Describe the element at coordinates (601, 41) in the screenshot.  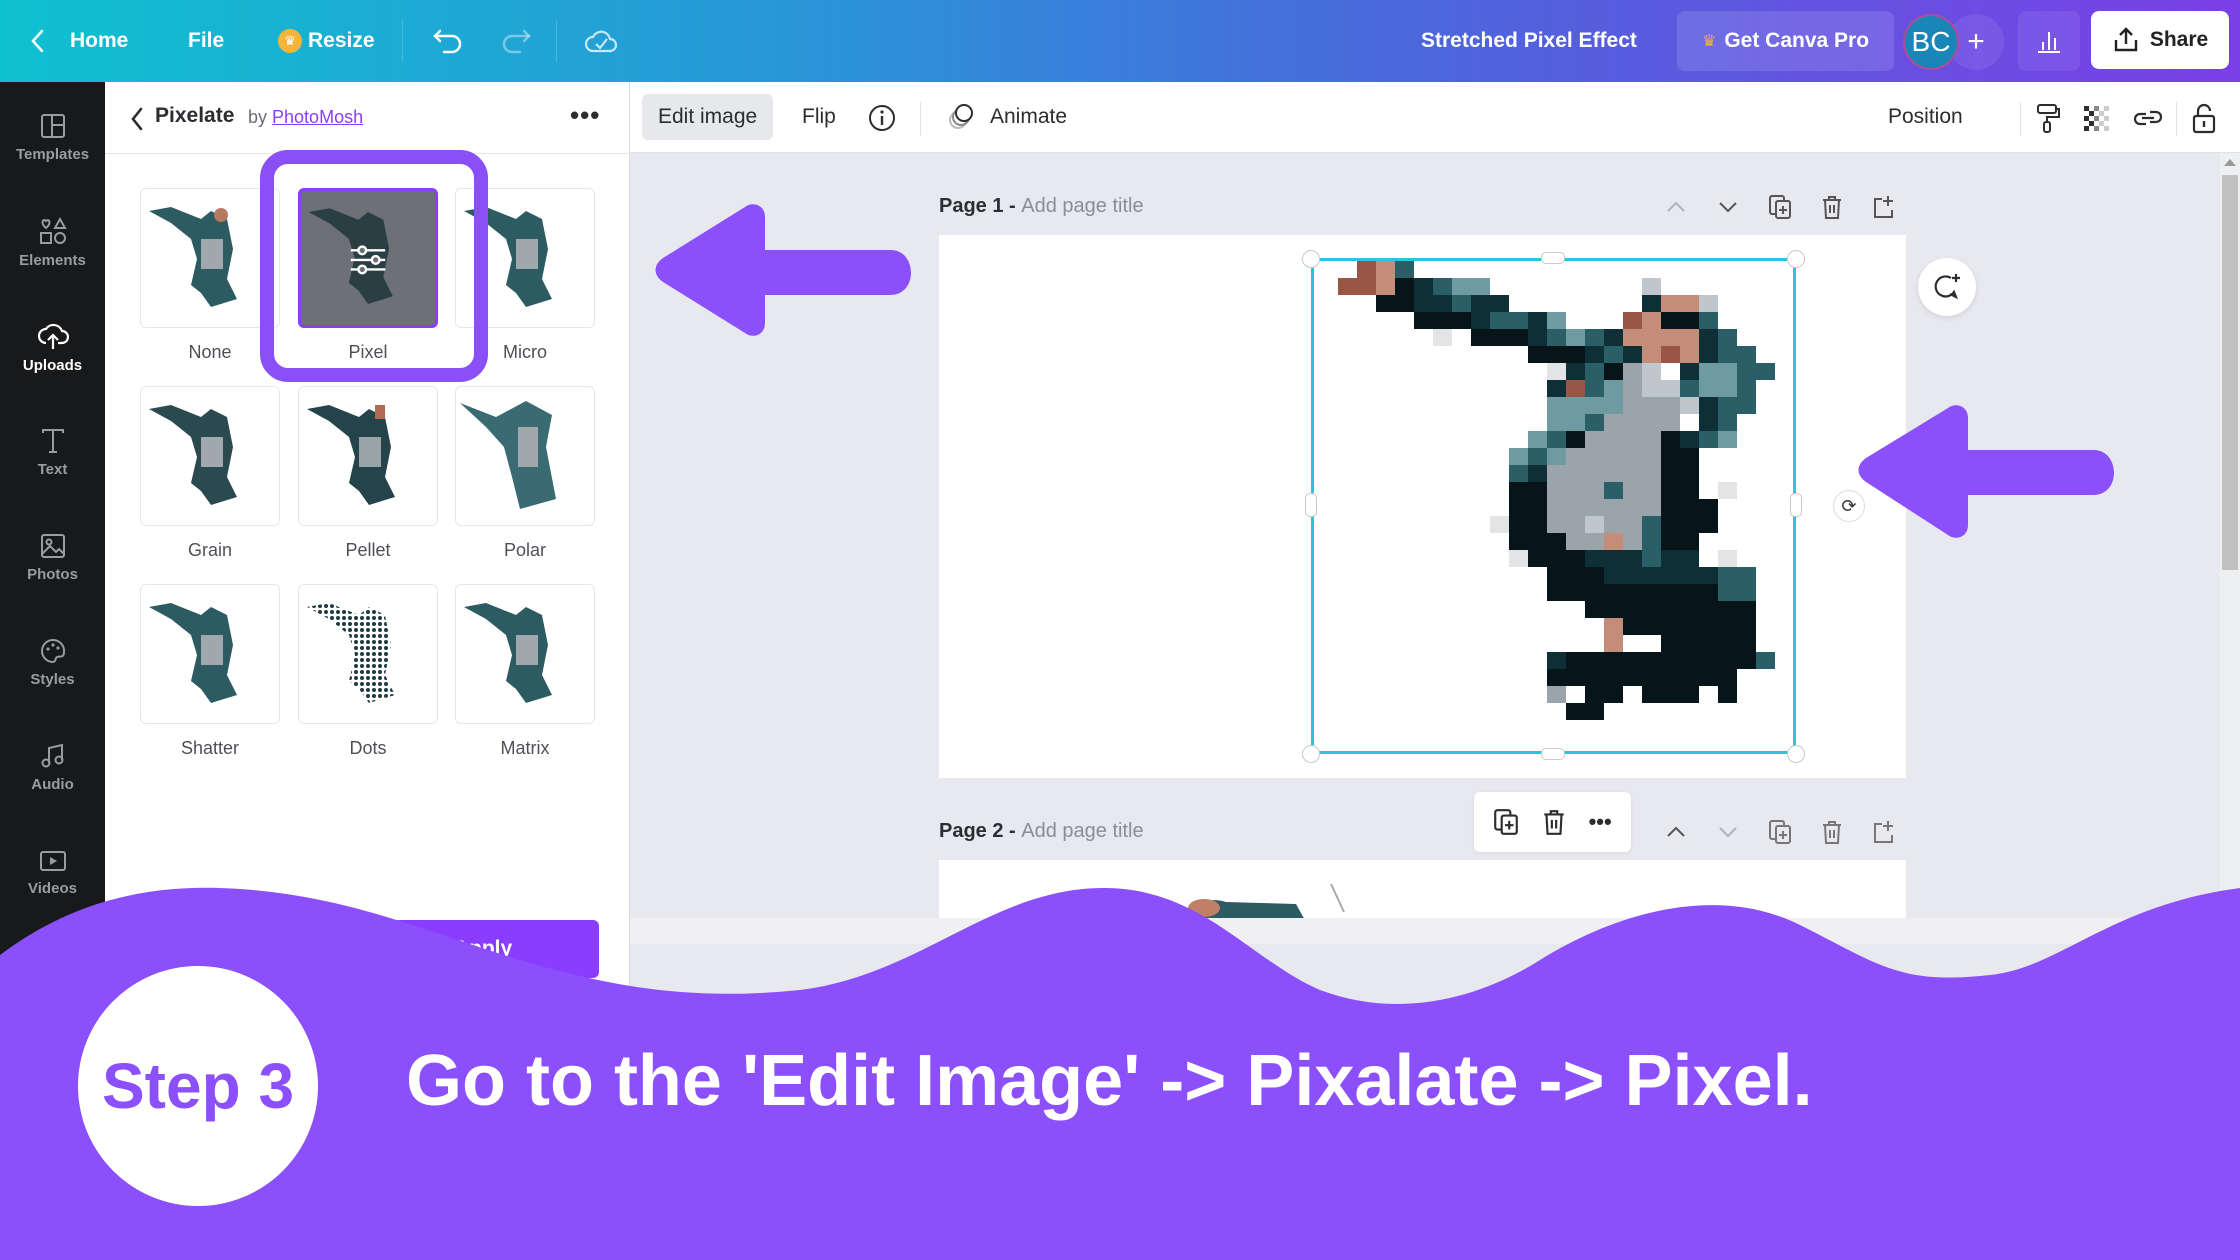
I see `cloud-saved-button` at that location.